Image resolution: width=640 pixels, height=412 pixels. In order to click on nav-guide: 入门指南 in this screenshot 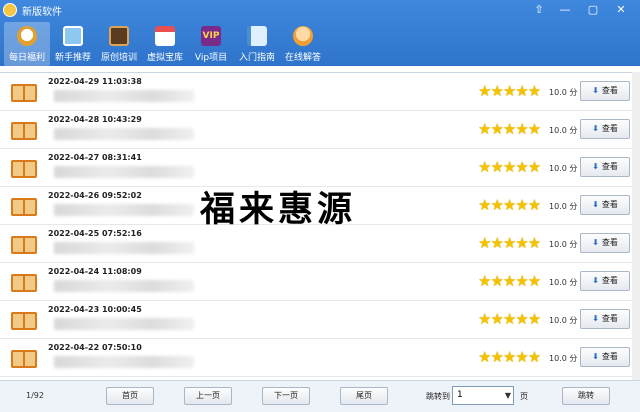, I will do `click(257, 44)`.